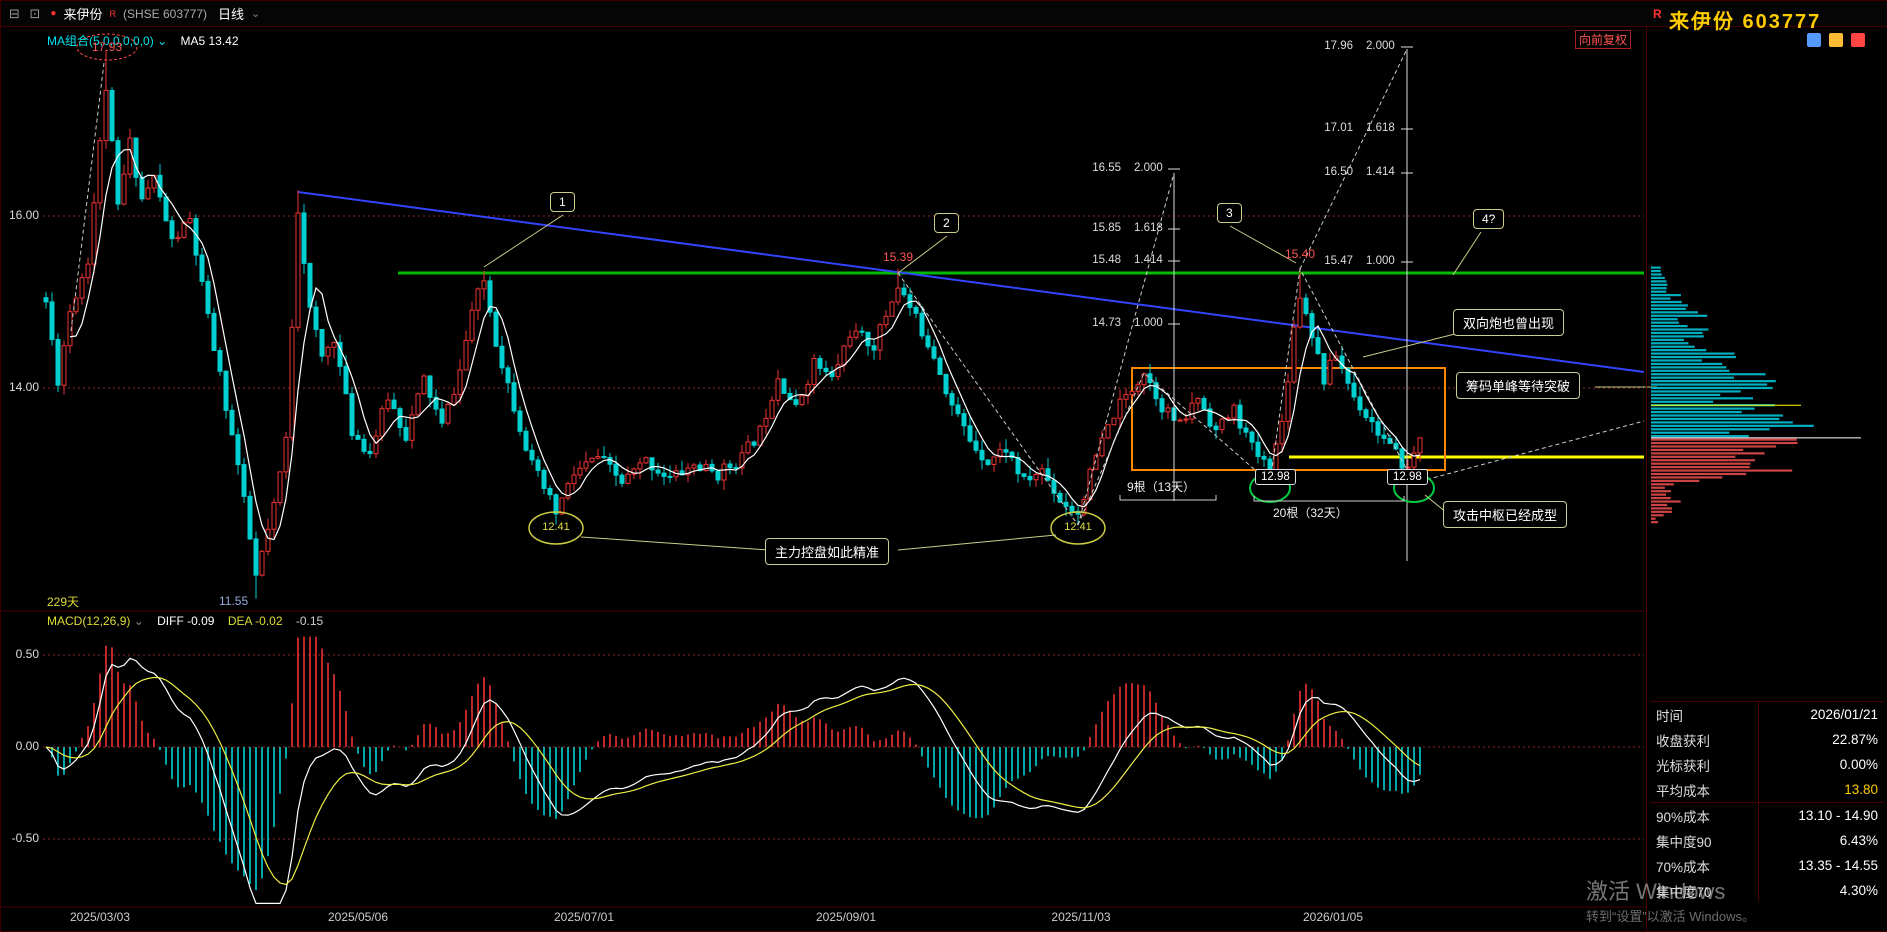 The image size is (1887, 932). I want to click on bars-count-label-1: 9根（13天）, so click(1161, 487).